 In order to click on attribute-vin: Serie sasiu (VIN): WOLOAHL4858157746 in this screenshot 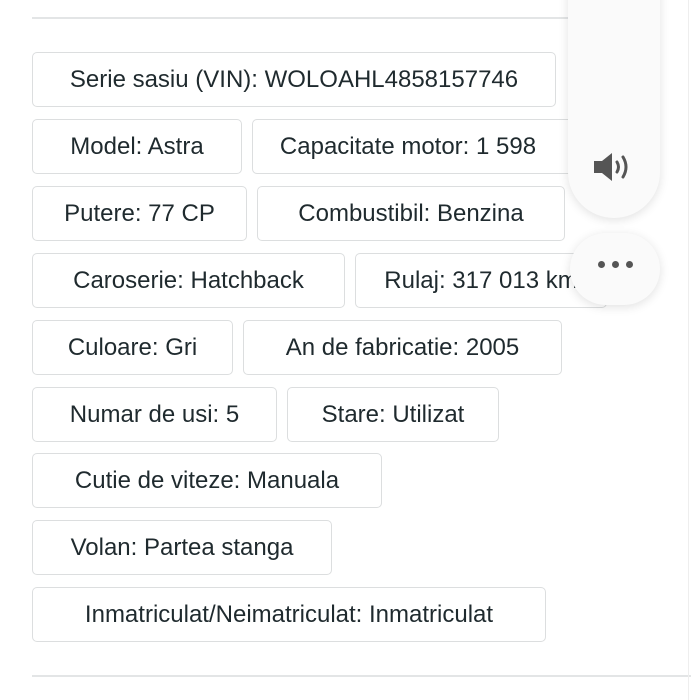, I will do `click(294, 79)`.